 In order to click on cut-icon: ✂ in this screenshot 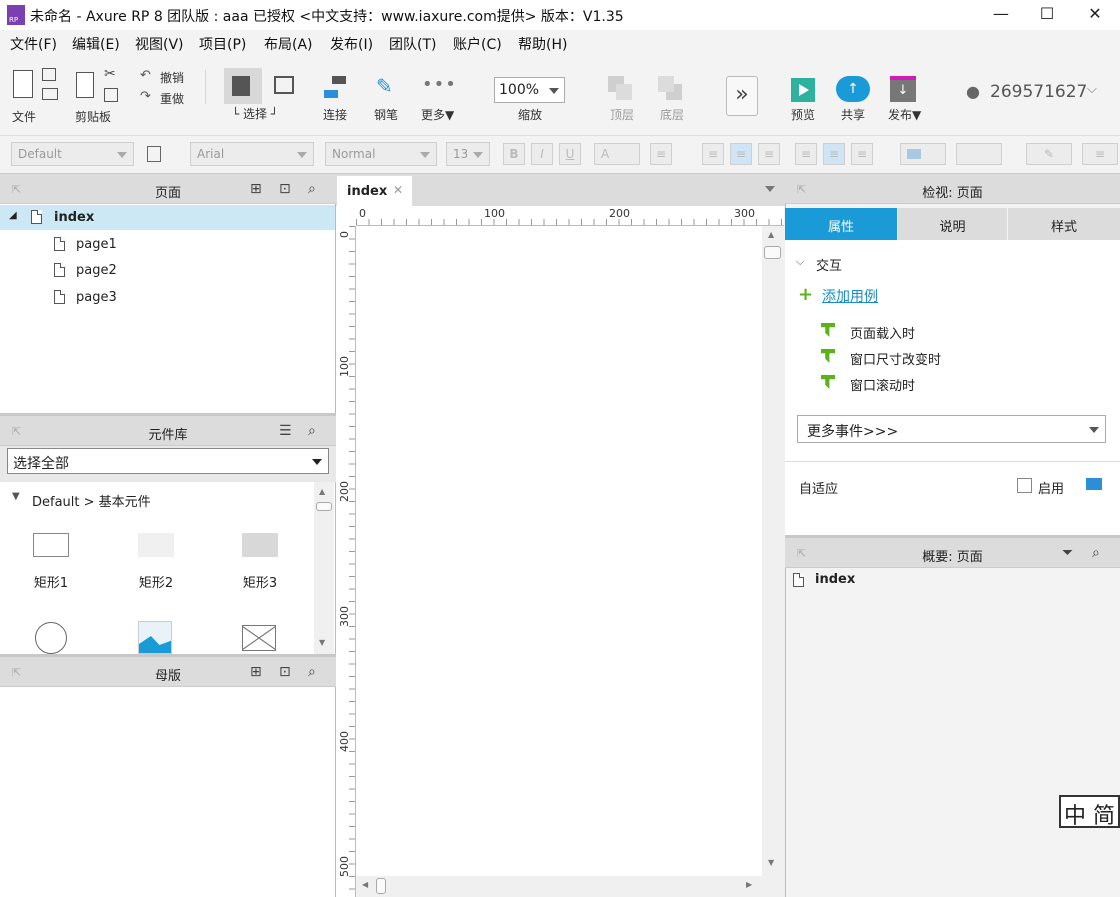, I will do `click(110, 74)`.